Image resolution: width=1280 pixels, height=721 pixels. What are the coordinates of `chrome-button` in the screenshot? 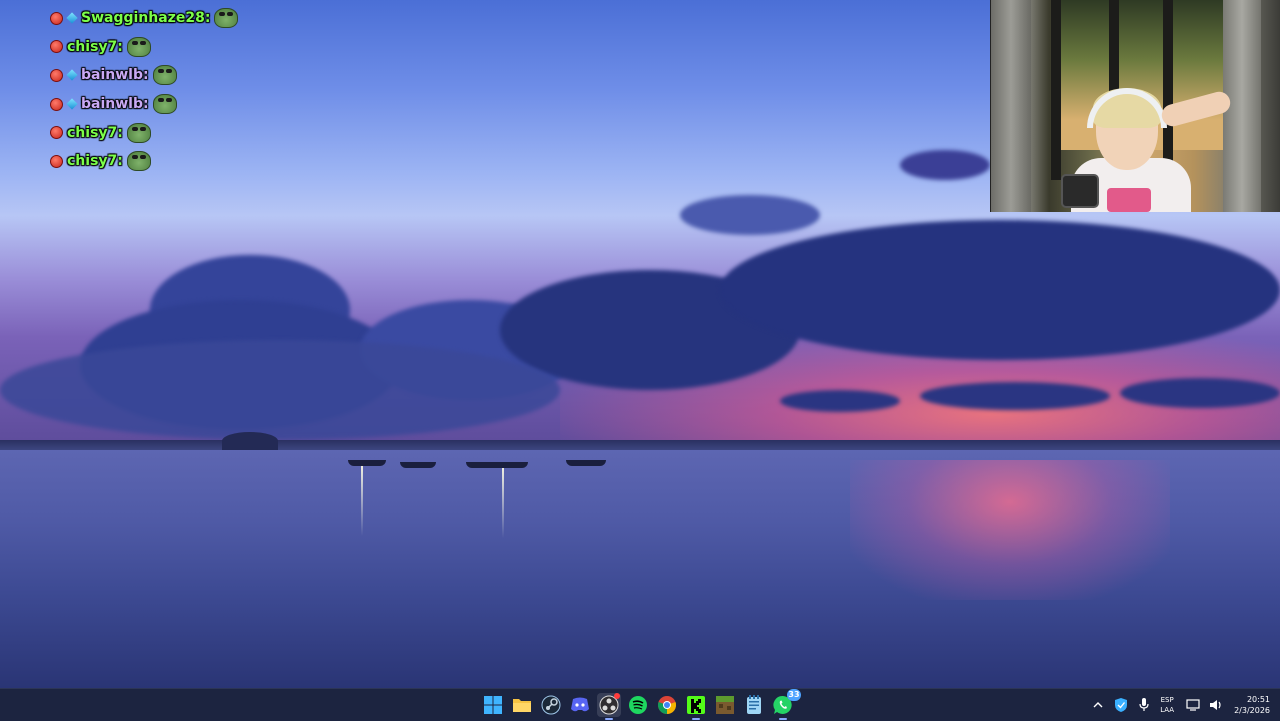 It's located at (667, 705).